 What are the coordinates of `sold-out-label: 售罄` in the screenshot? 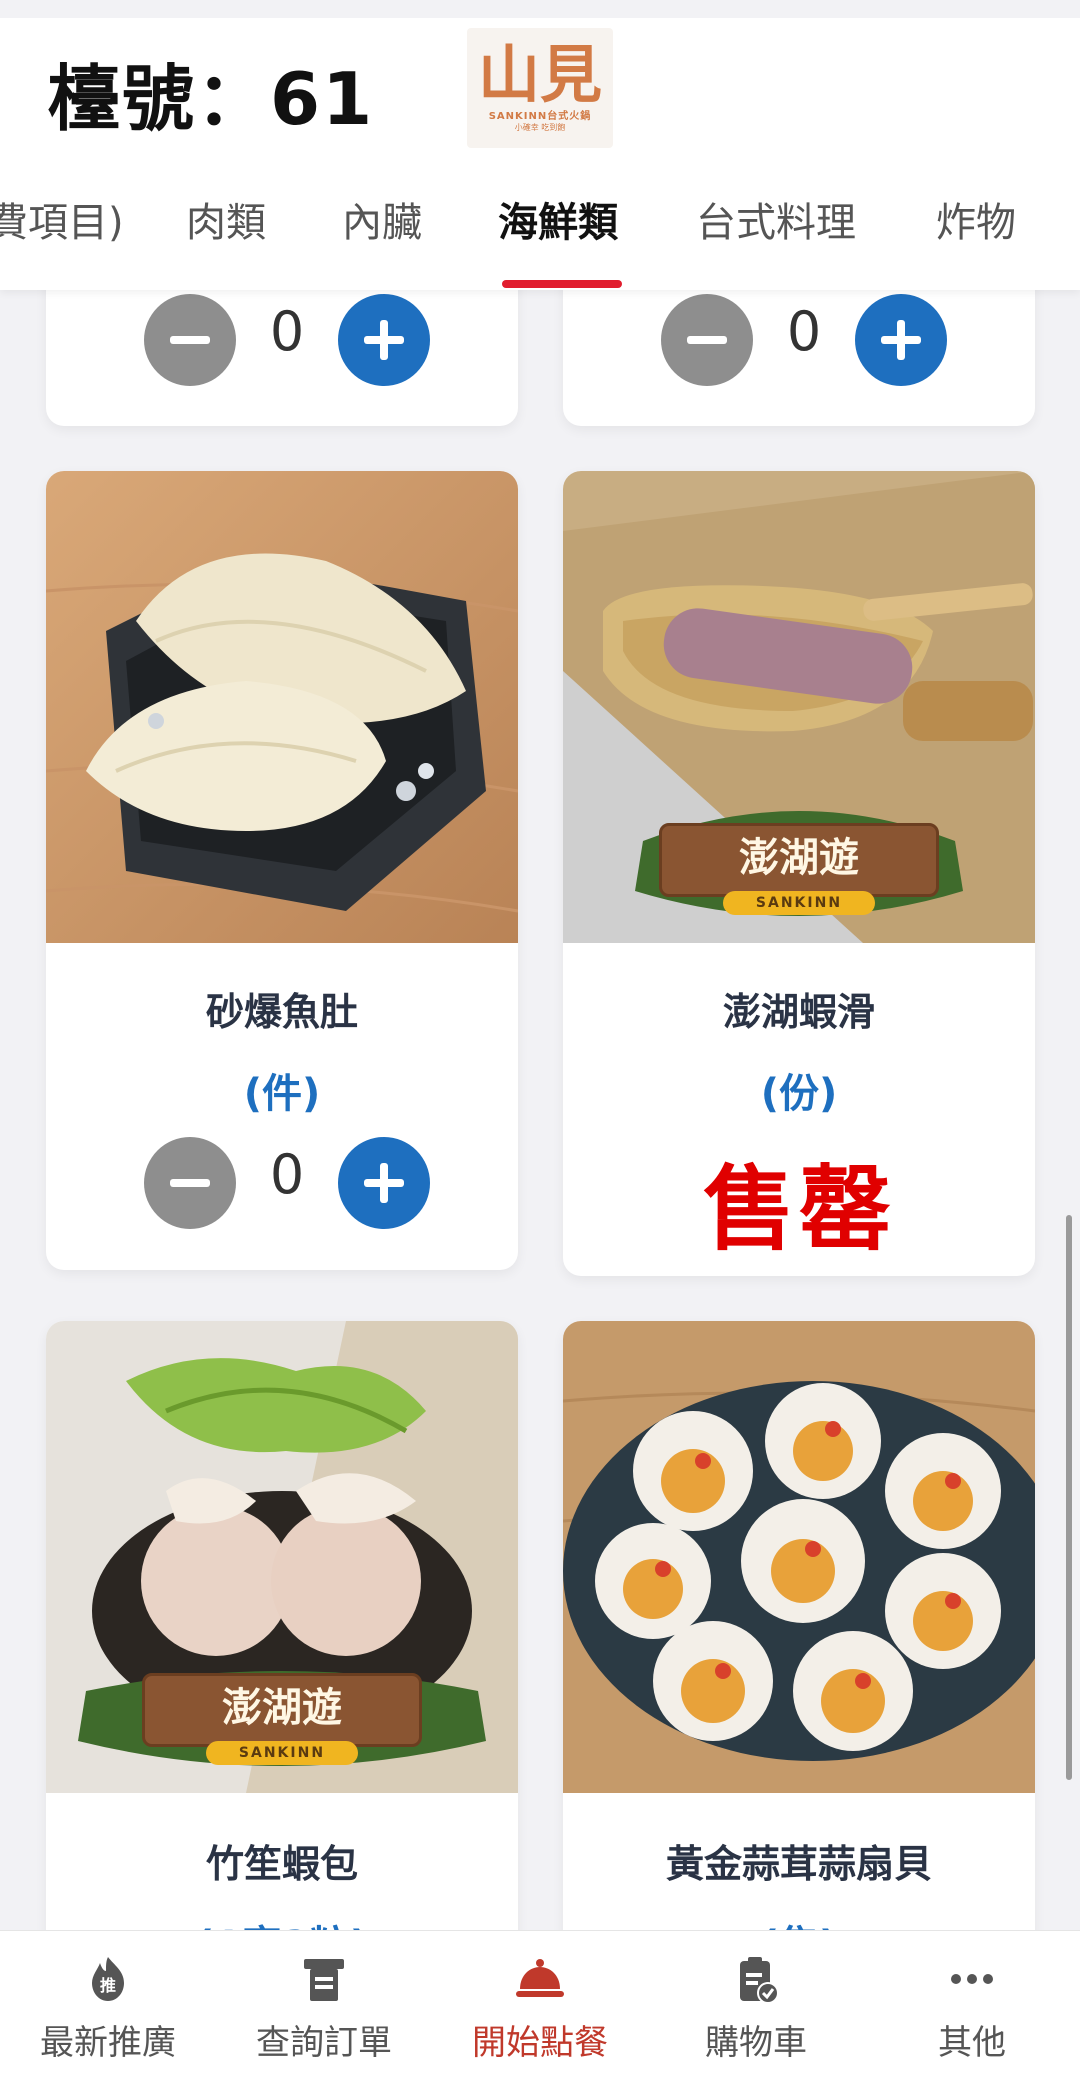 It's located at (798, 1209).